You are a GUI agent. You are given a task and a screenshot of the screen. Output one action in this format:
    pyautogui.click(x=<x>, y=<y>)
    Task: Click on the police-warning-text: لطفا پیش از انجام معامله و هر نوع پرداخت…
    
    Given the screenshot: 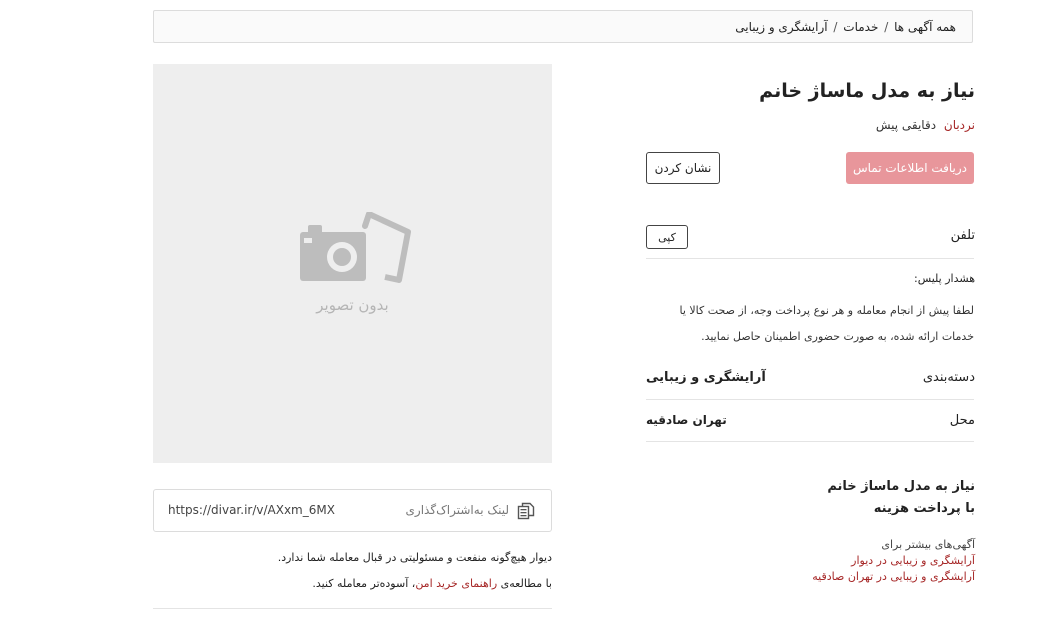 What is the action you would take?
    pyautogui.click(x=826, y=323)
    